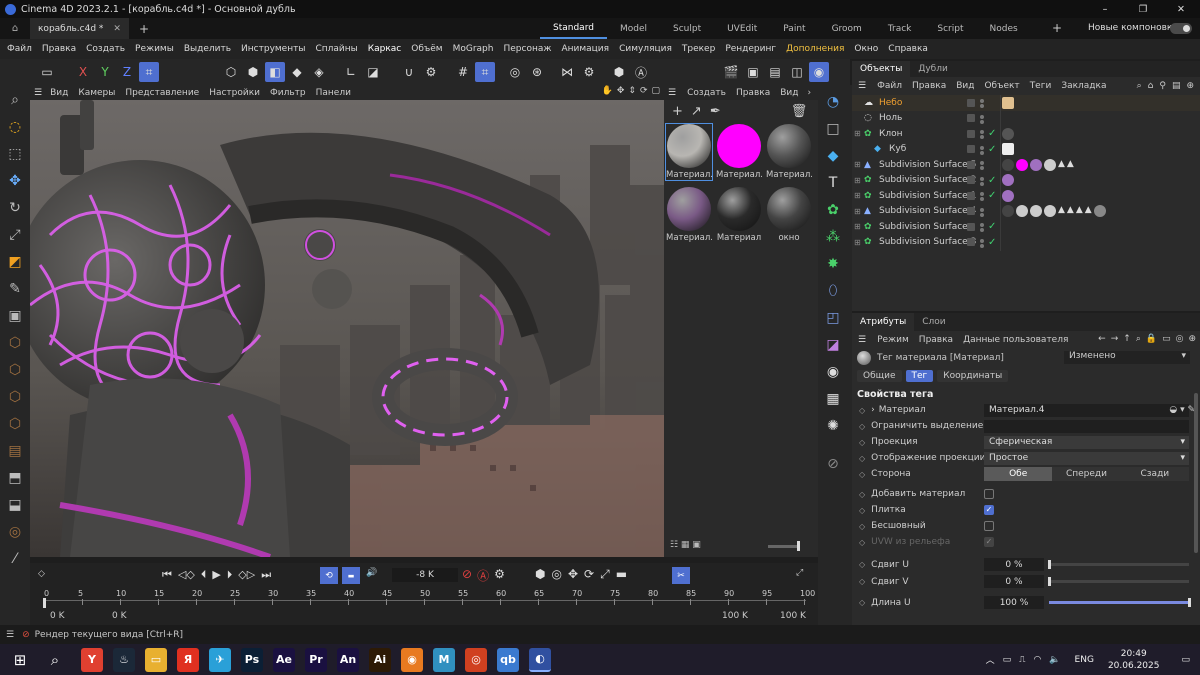 The width and height of the screenshot is (1200, 675). Describe the element at coordinates (833, 264) in the screenshot. I see `deformer-icon: ✸` at that location.